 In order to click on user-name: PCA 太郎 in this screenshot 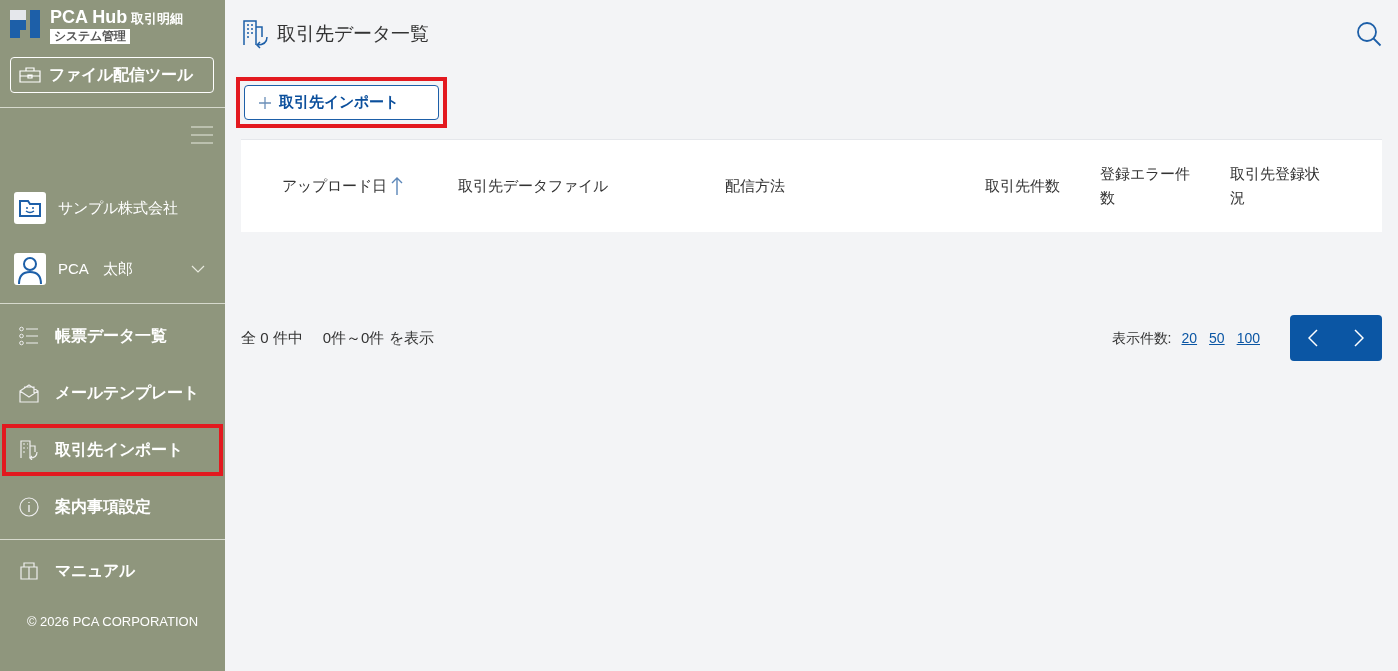, I will do `click(96, 268)`.